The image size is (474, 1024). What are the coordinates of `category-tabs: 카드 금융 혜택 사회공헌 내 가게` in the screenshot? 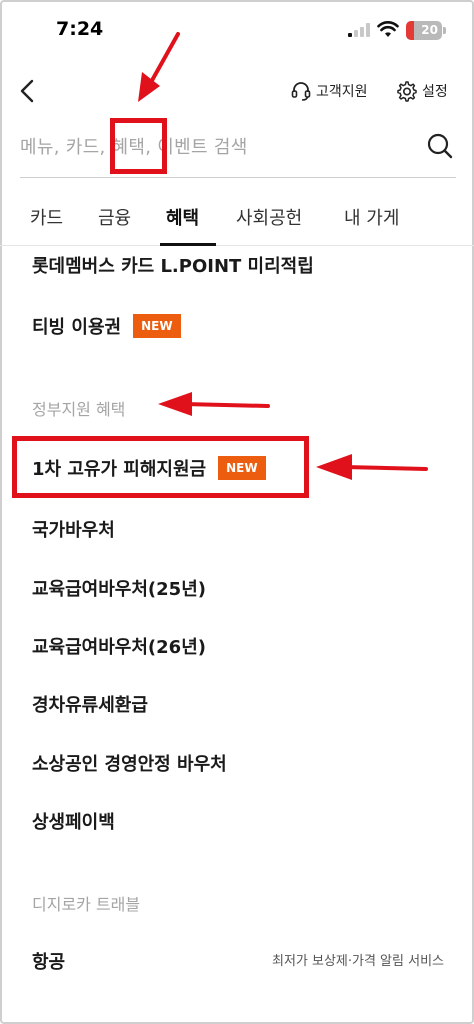 It's located at (237, 219).